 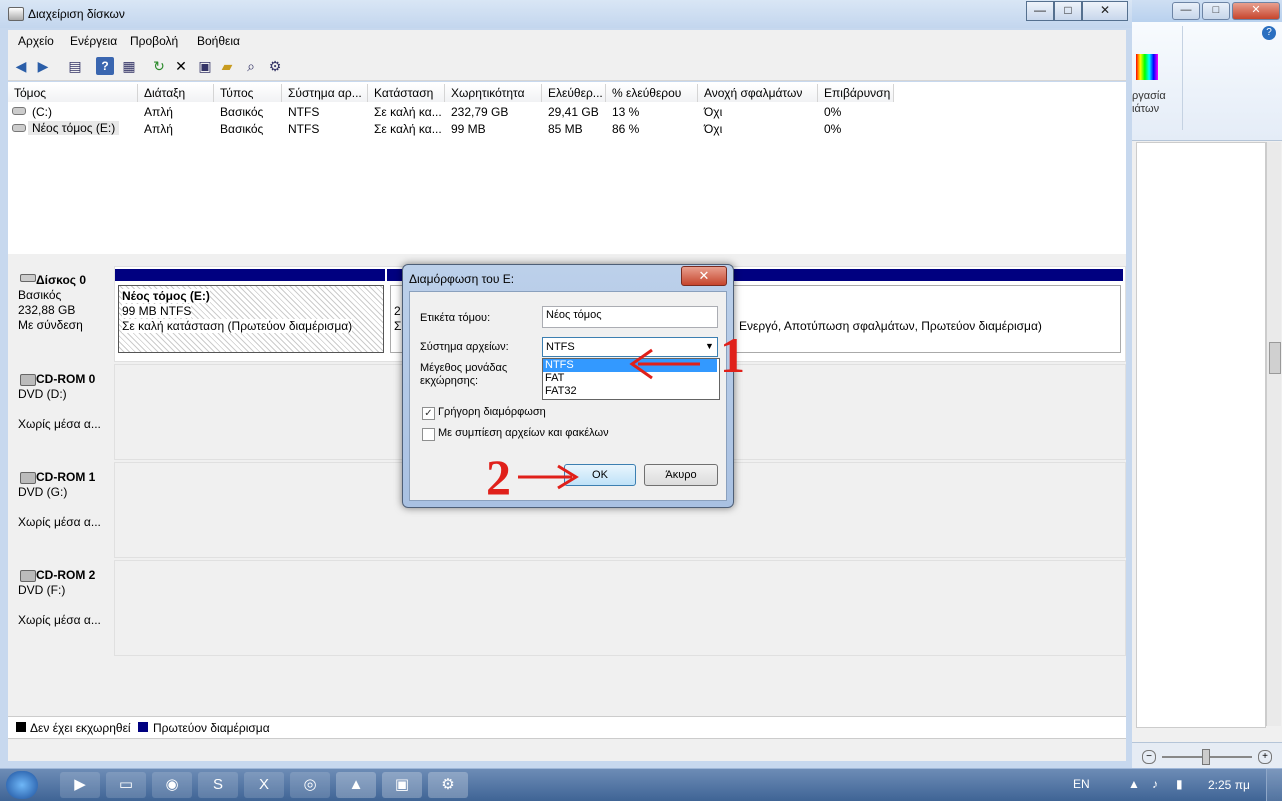 I want to click on settings-taskbar-icon: ⚙, so click(x=448, y=785).